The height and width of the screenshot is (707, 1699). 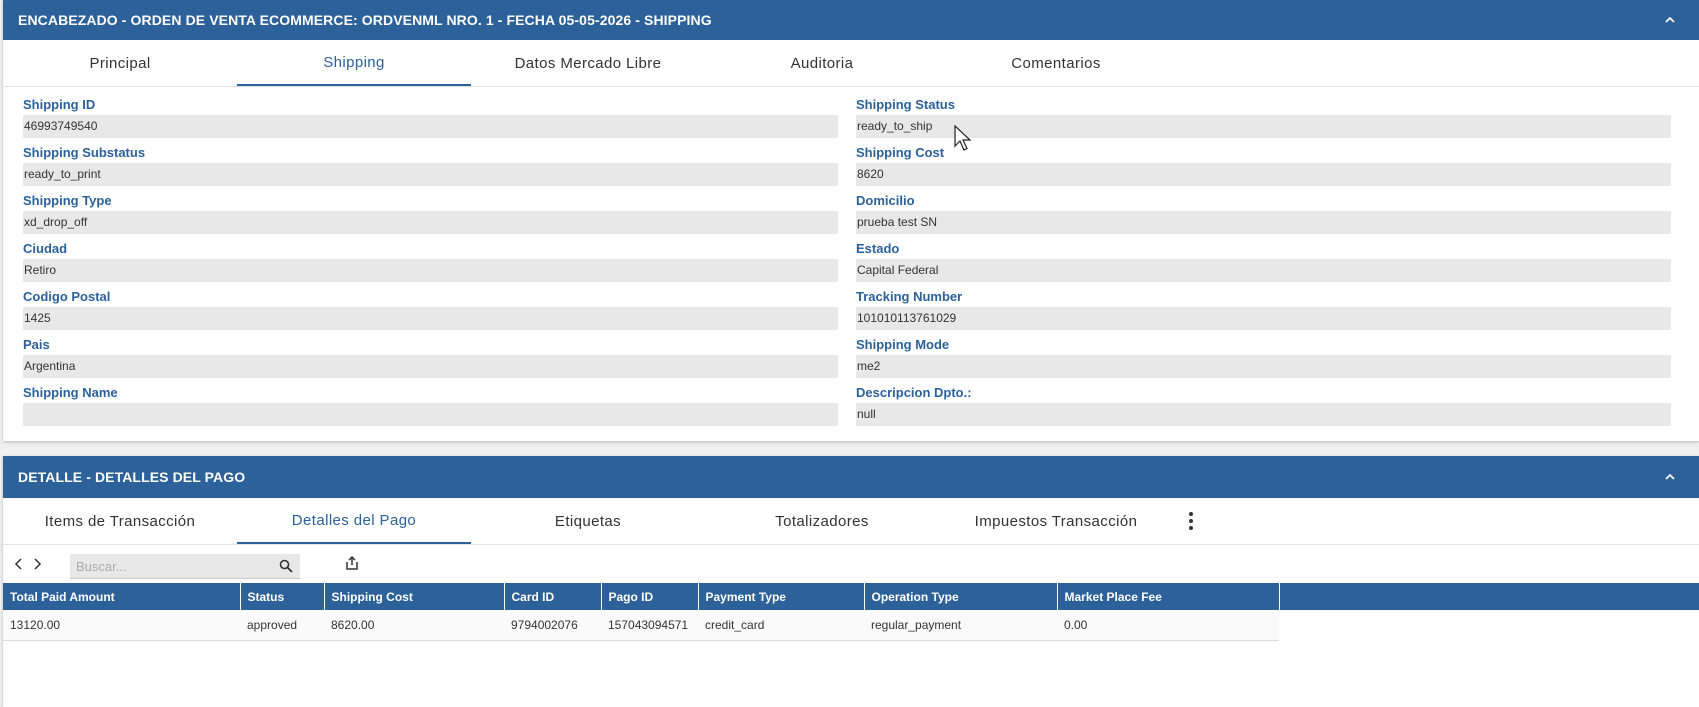 I want to click on detail-panel-titlebar: DETALLE - DETALLES DEL PAGO, so click(x=851, y=477).